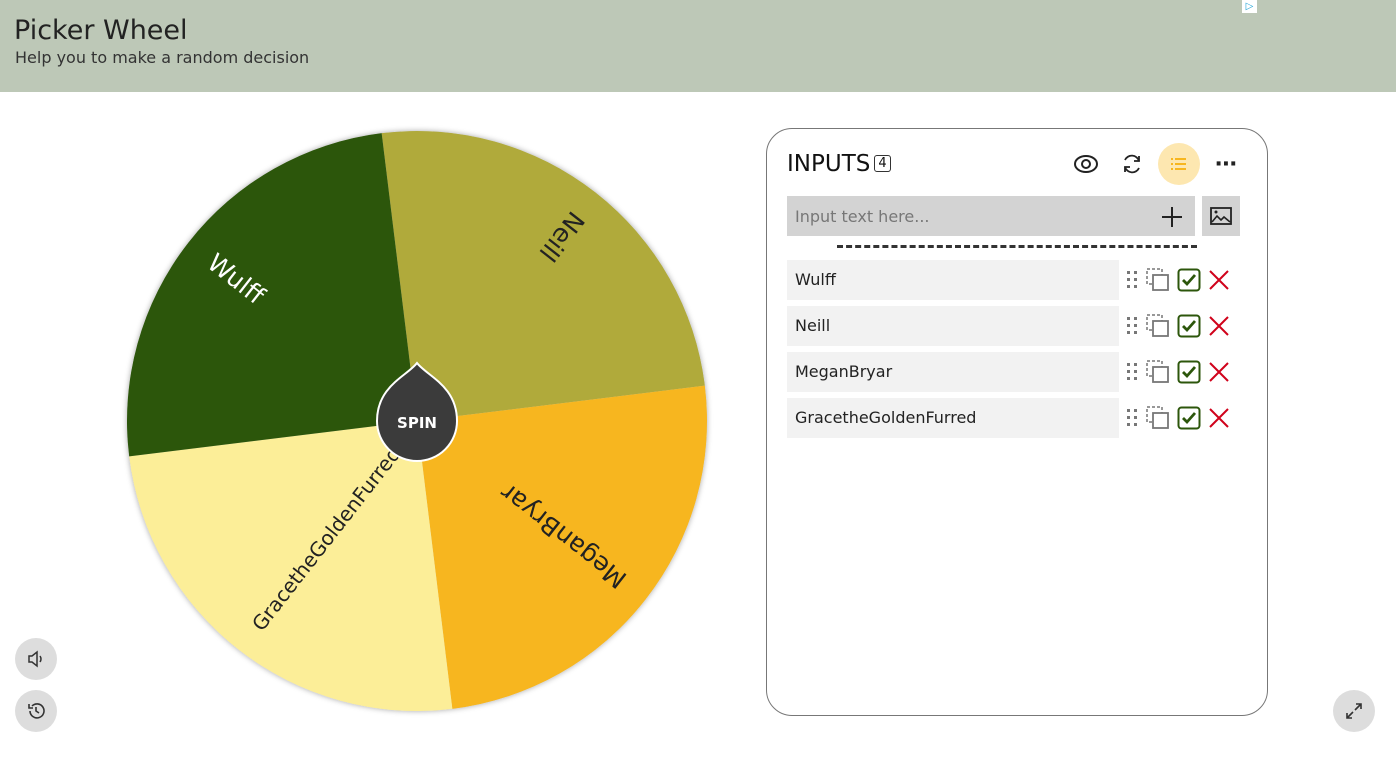  What do you see at coordinates (953, 372) in the screenshot?
I see `input-item: MeganBryar` at bounding box center [953, 372].